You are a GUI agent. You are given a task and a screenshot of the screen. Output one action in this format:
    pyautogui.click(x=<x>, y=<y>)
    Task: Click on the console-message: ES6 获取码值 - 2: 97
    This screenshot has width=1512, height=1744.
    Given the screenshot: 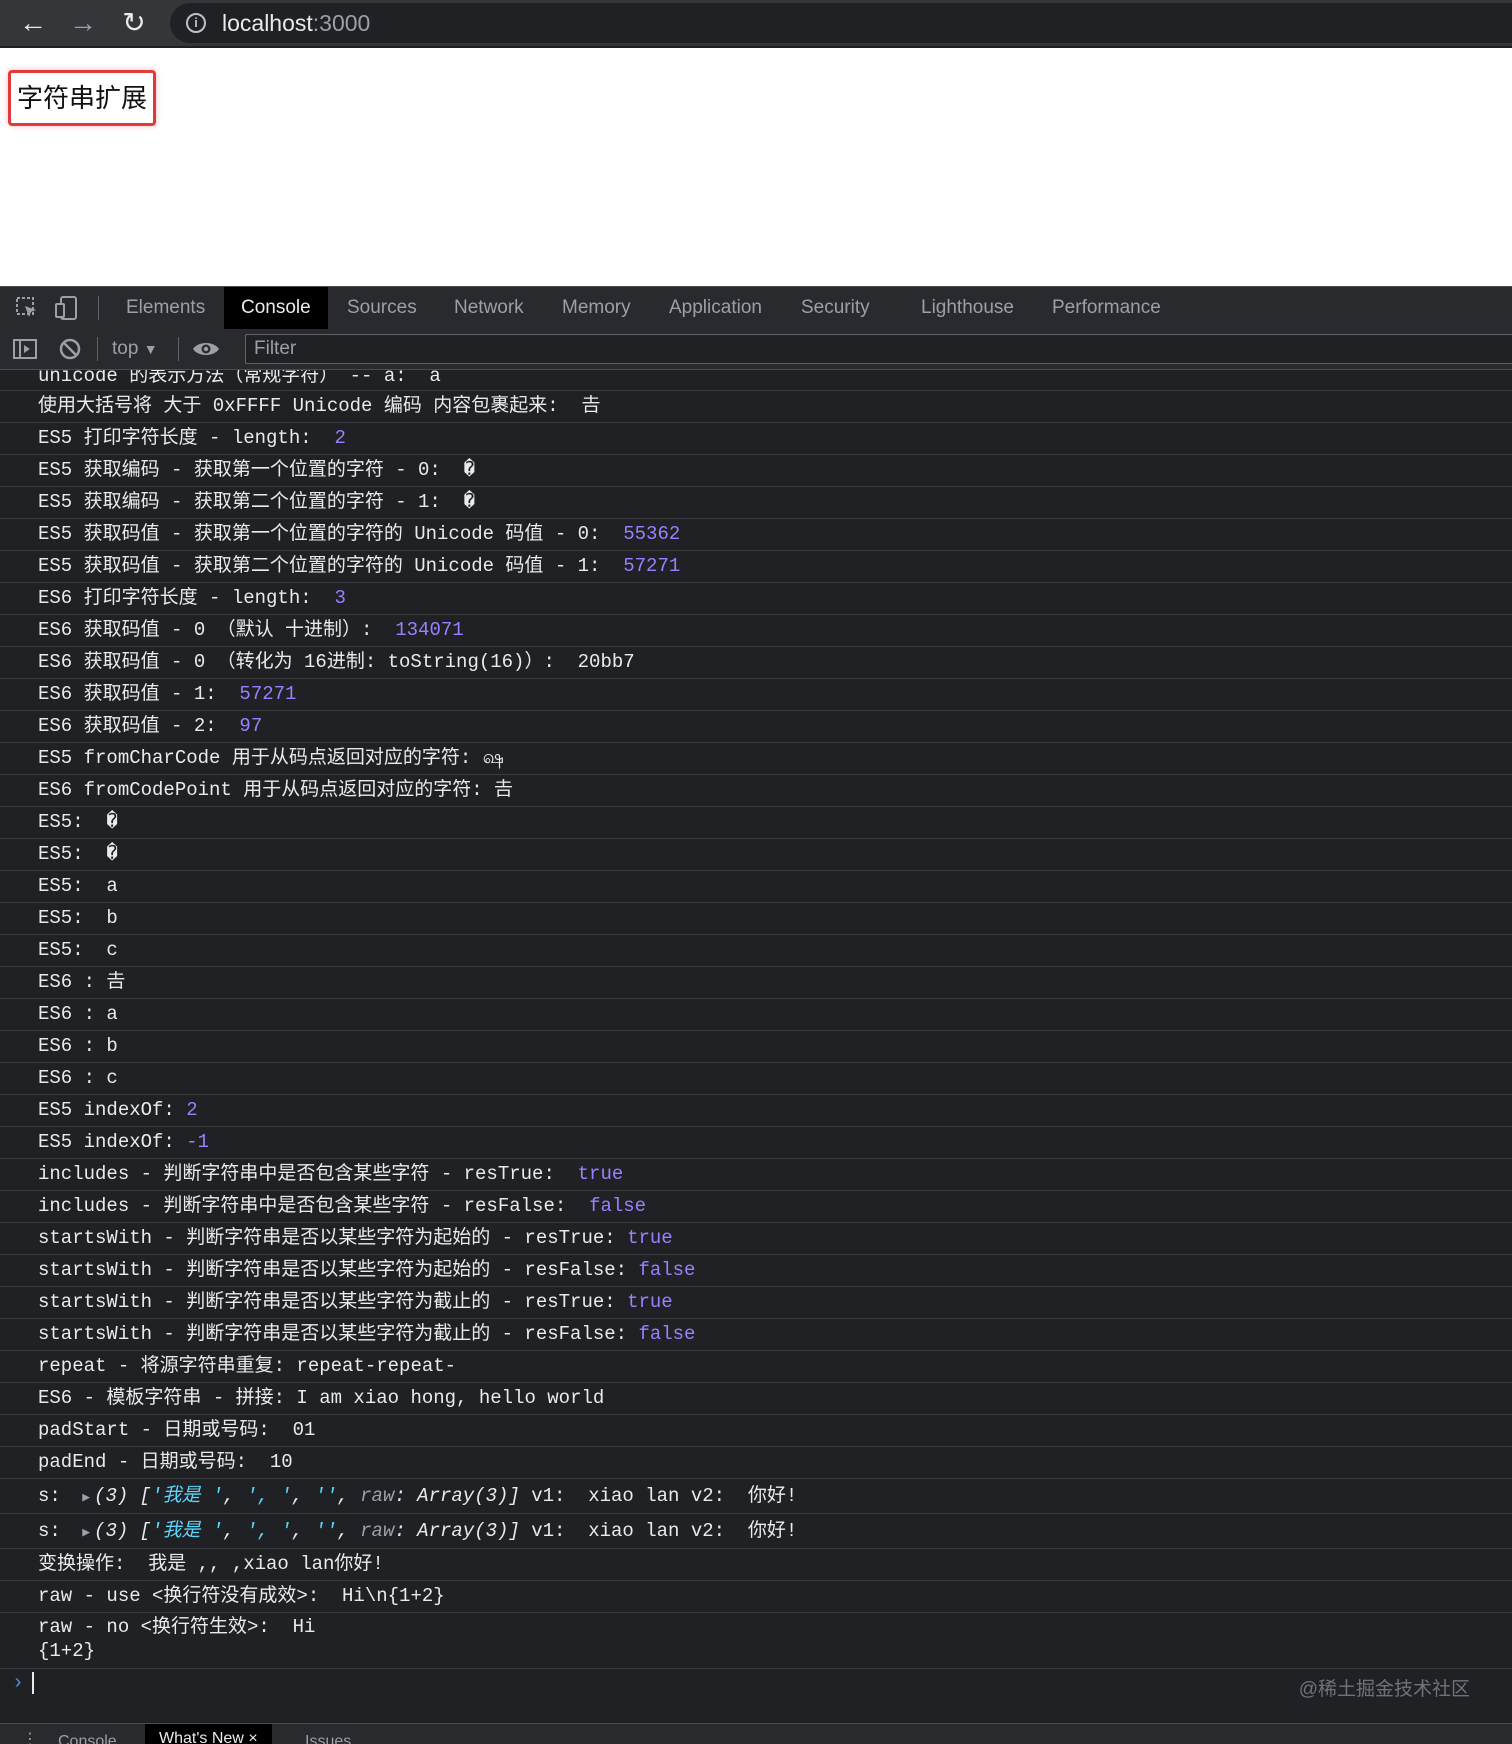 What is the action you would take?
    pyautogui.click(x=756, y=727)
    